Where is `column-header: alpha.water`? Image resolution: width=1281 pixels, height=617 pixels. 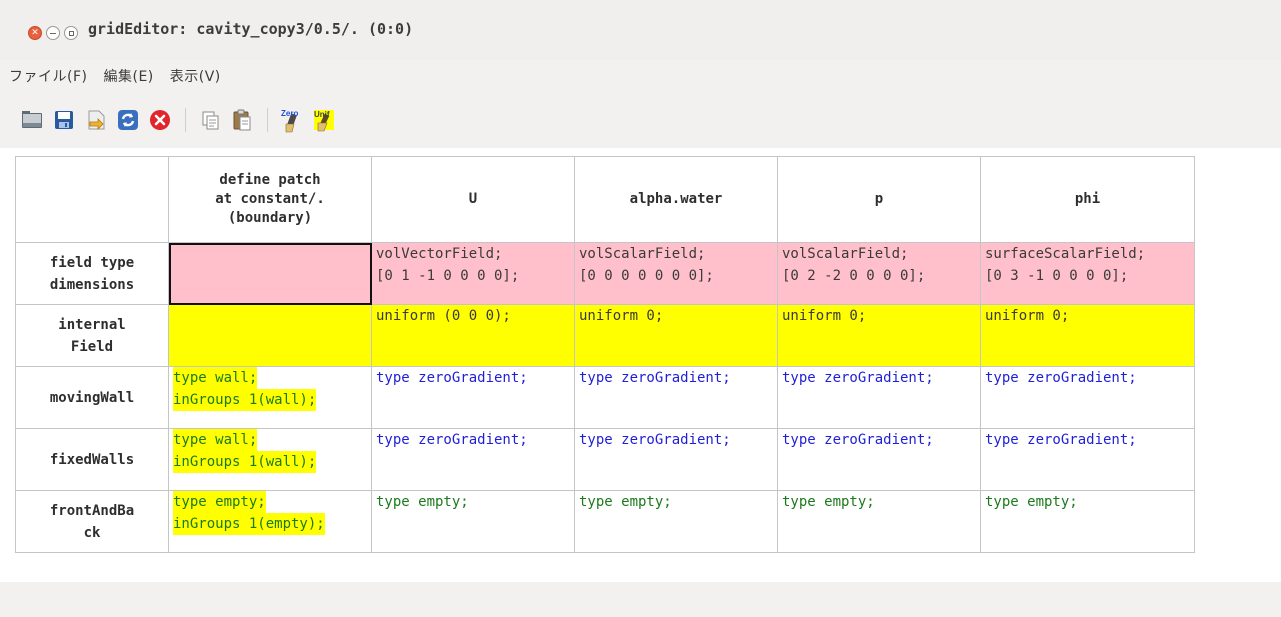
column-header: alpha.water is located at coordinates (676, 199).